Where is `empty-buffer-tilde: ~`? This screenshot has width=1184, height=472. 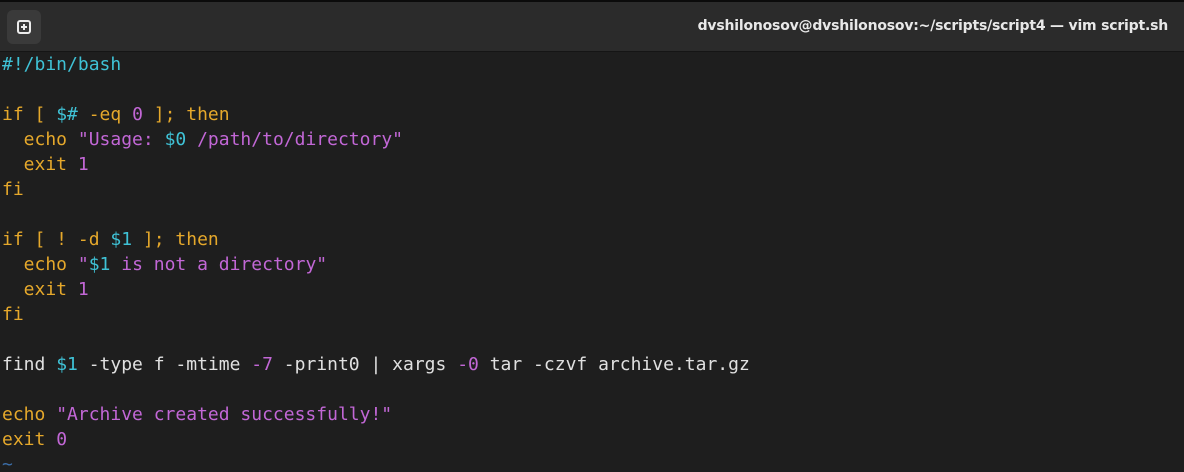
empty-buffer-tilde: ~ is located at coordinates (592, 462).